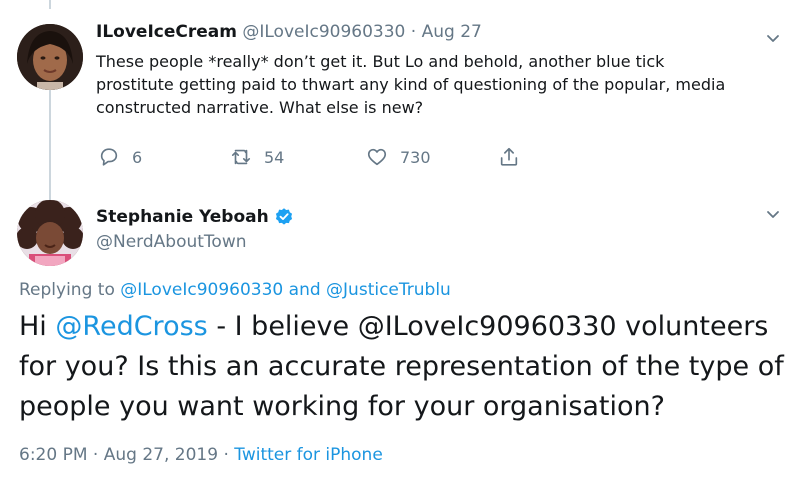  Describe the element at coordinates (305, 290) in the screenshot. I see `replying-and: and` at that location.